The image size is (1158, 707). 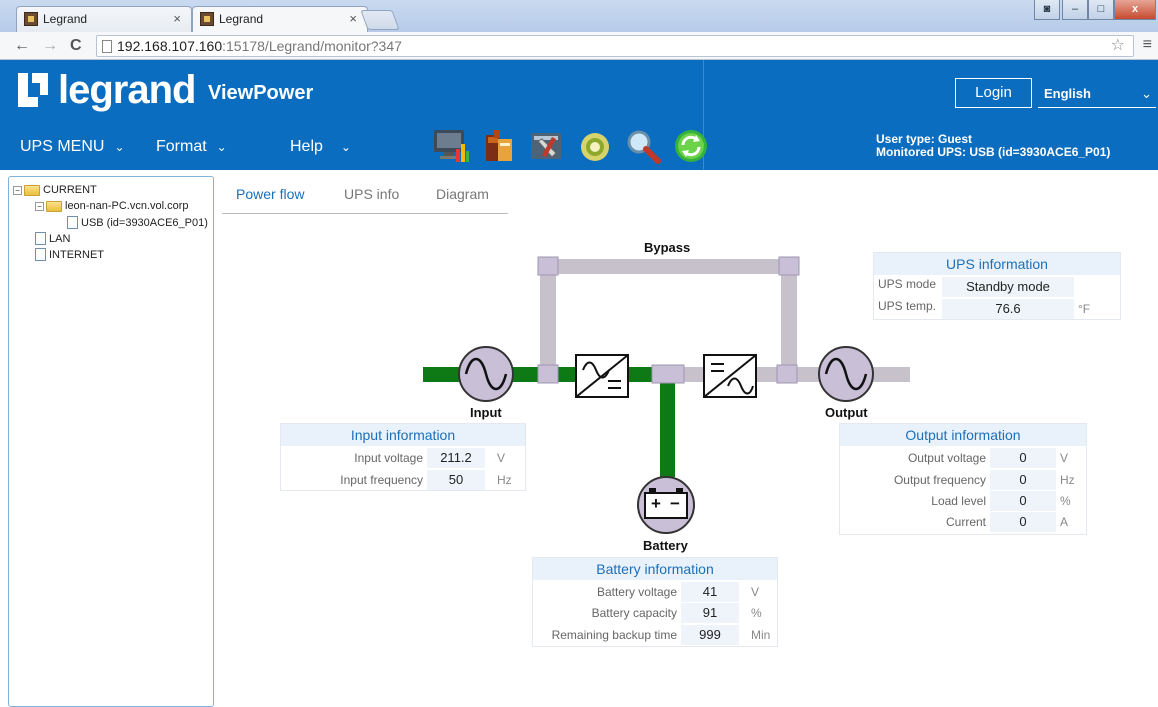 I want to click on panel-title: Battery information, so click(x=655, y=569).